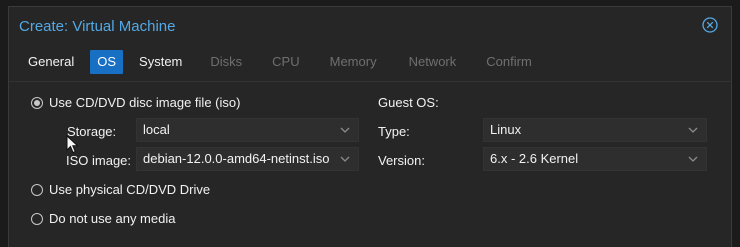  I want to click on tab-os: OS, so click(107, 62).